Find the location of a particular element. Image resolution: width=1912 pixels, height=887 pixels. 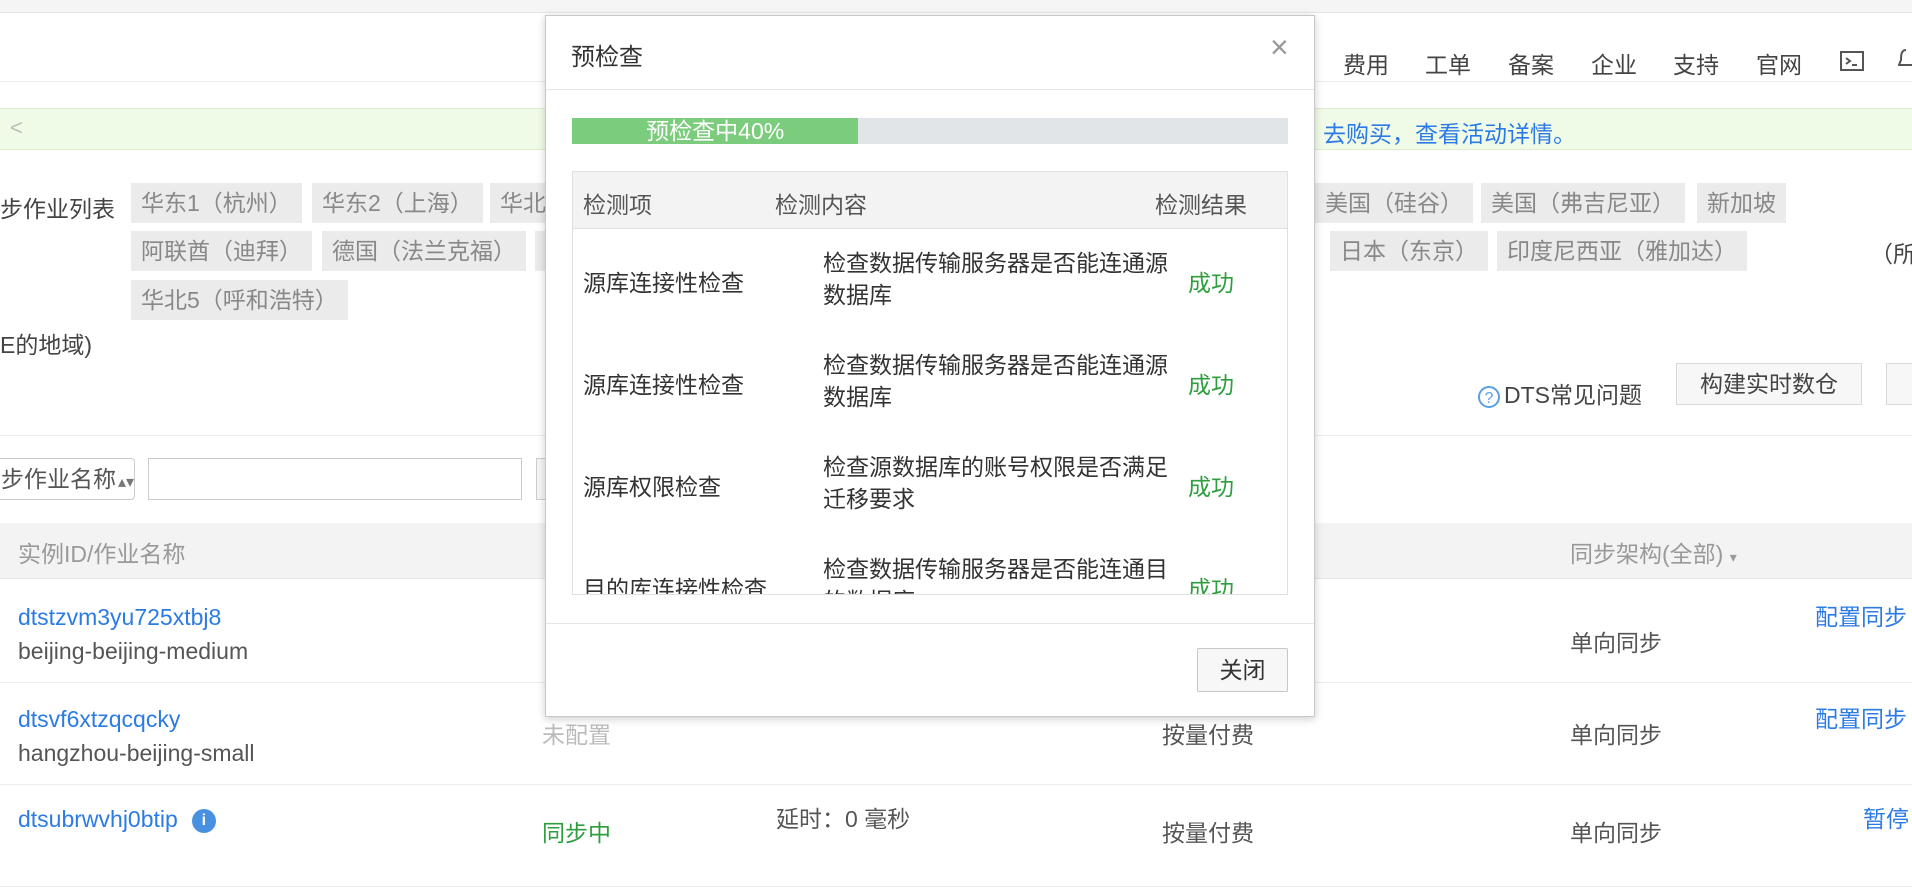

precheck-row: 目的库连接性检查 检查数据传输服务器是否能连通目的数据库 成功 is located at coordinates (930, 565).